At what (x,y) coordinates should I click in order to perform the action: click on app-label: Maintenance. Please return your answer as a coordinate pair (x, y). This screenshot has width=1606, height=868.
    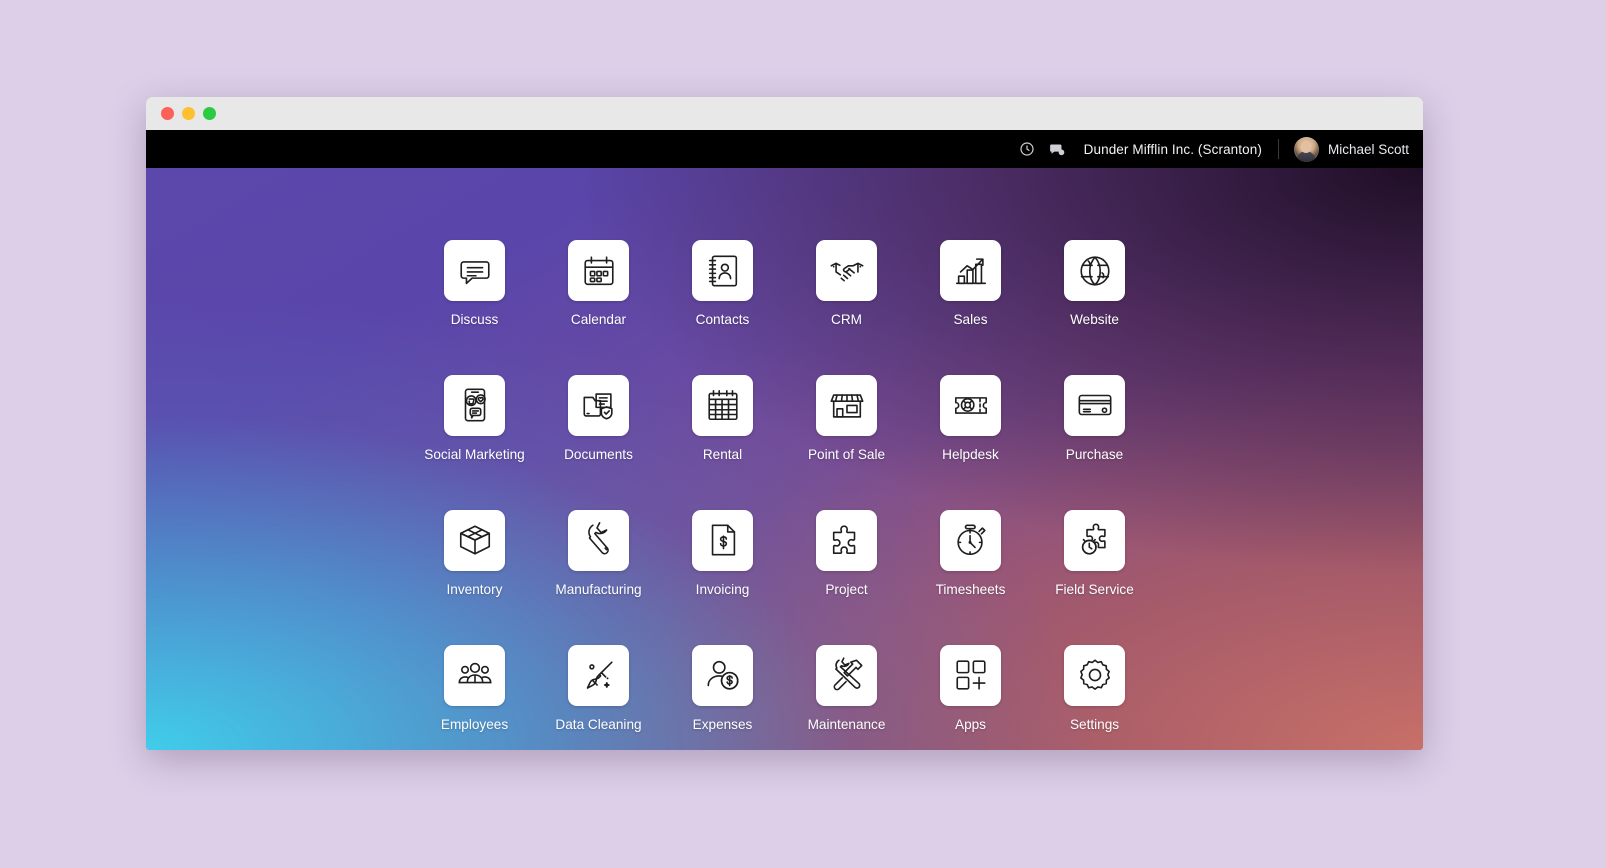
    Looking at the image, I should click on (846, 724).